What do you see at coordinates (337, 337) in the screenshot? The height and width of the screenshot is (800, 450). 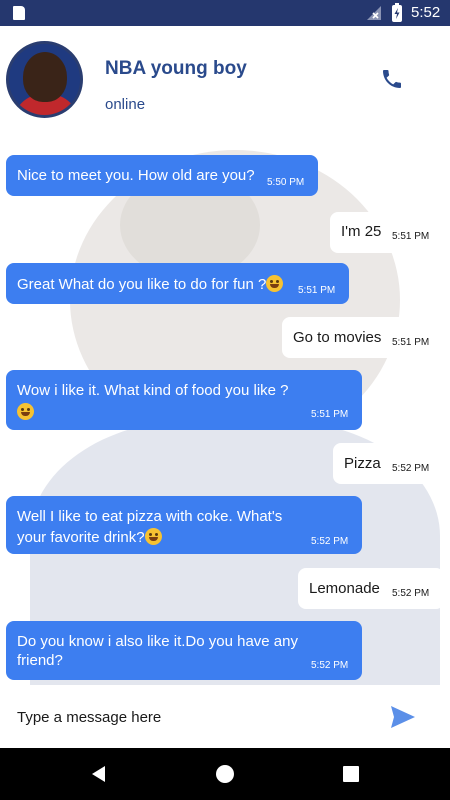 I see `message-text: Go to movies` at bounding box center [337, 337].